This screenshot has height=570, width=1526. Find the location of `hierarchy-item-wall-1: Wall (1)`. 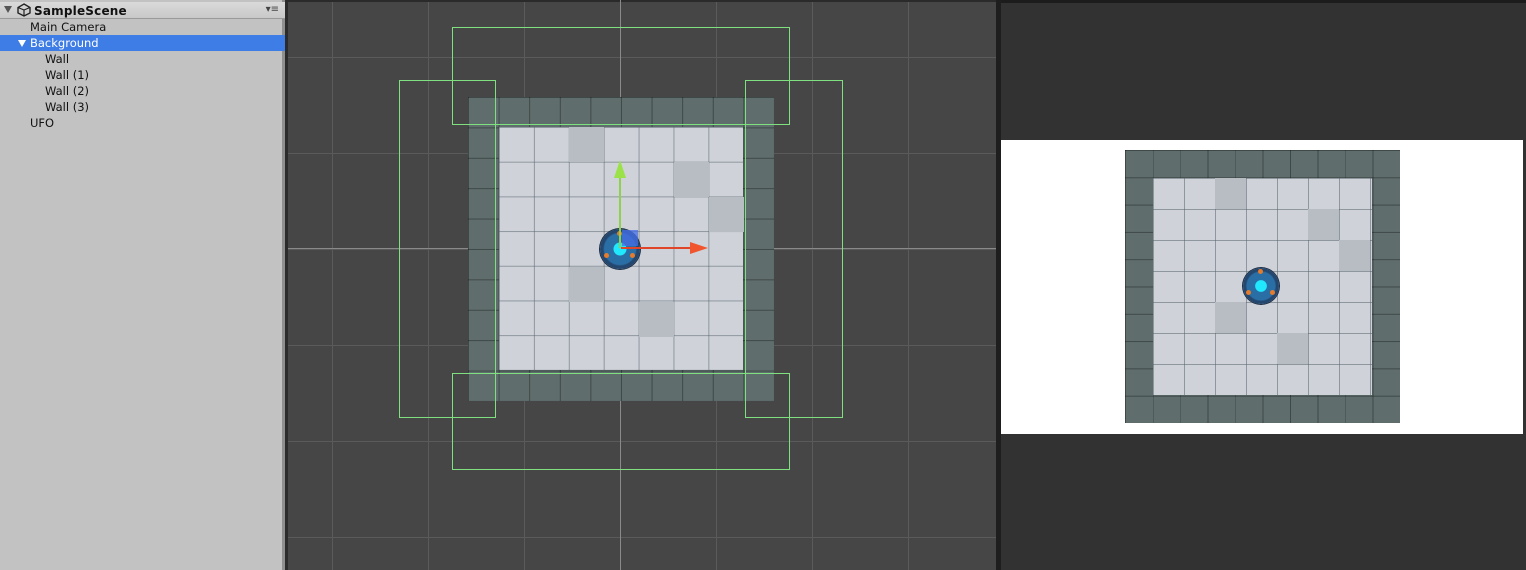

hierarchy-item-wall-1: Wall (1) is located at coordinates (142, 75).